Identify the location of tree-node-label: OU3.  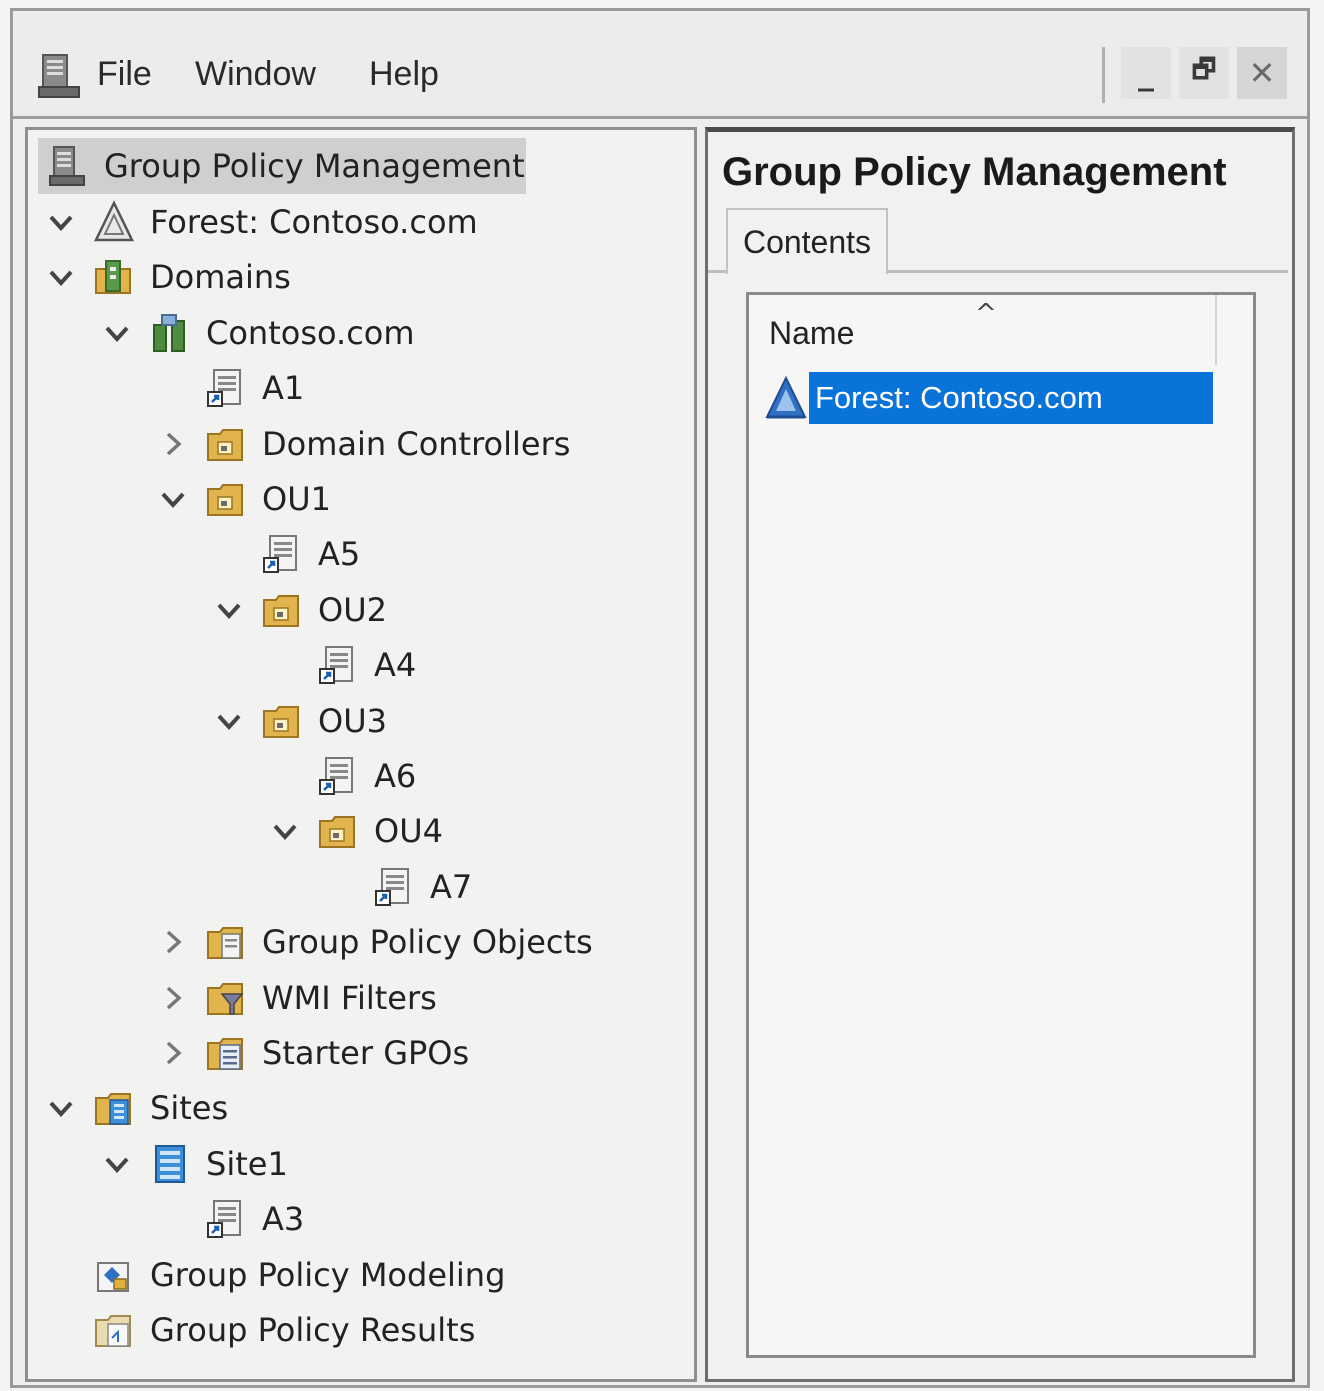
(352, 720).